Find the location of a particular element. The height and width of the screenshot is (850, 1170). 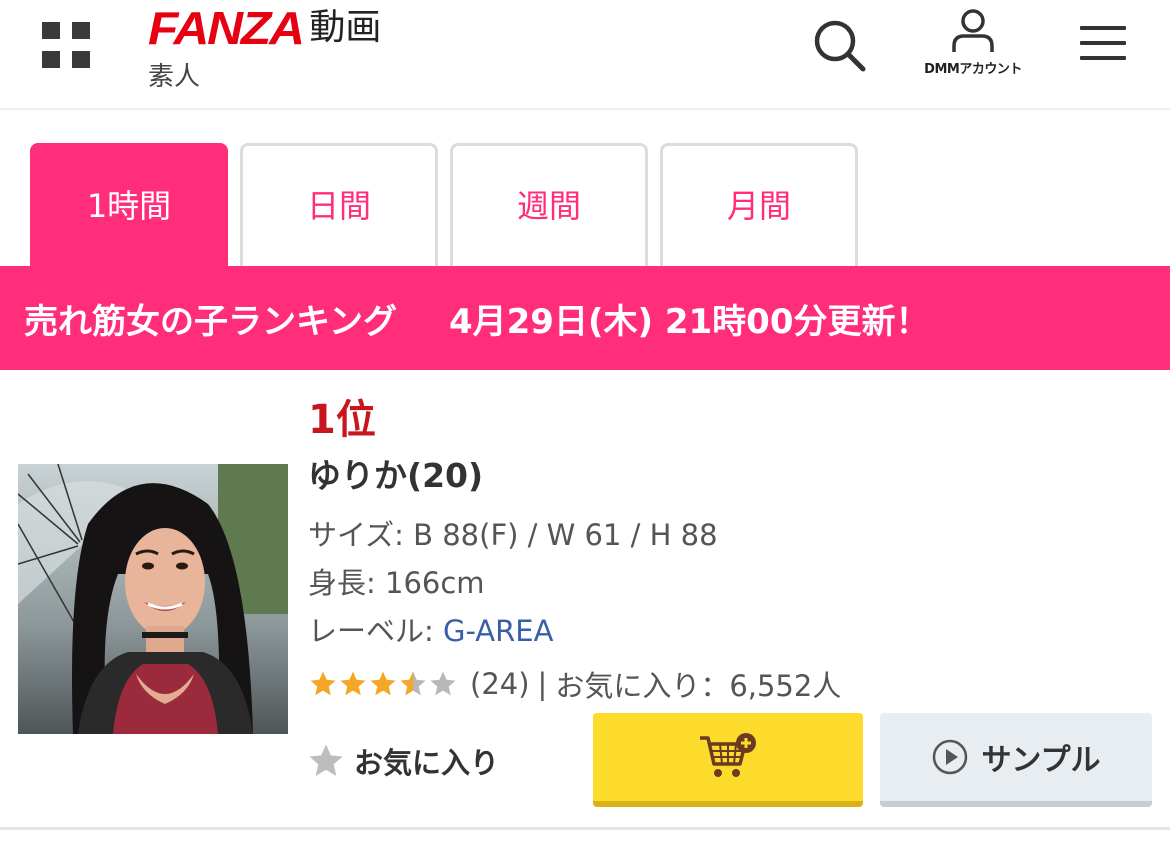

review-count: (24) is located at coordinates (500, 684).